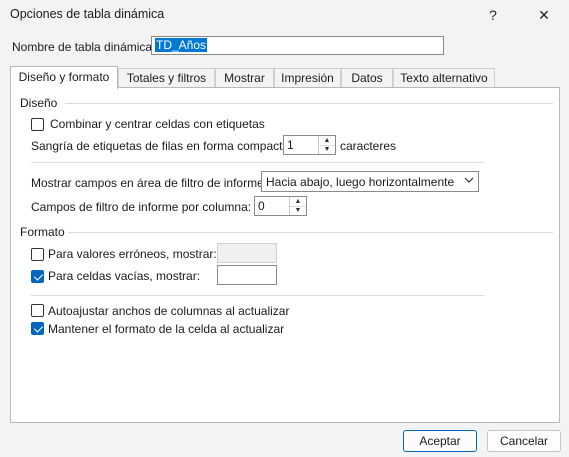  I want to click on empty-cells-input, so click(247, 275).